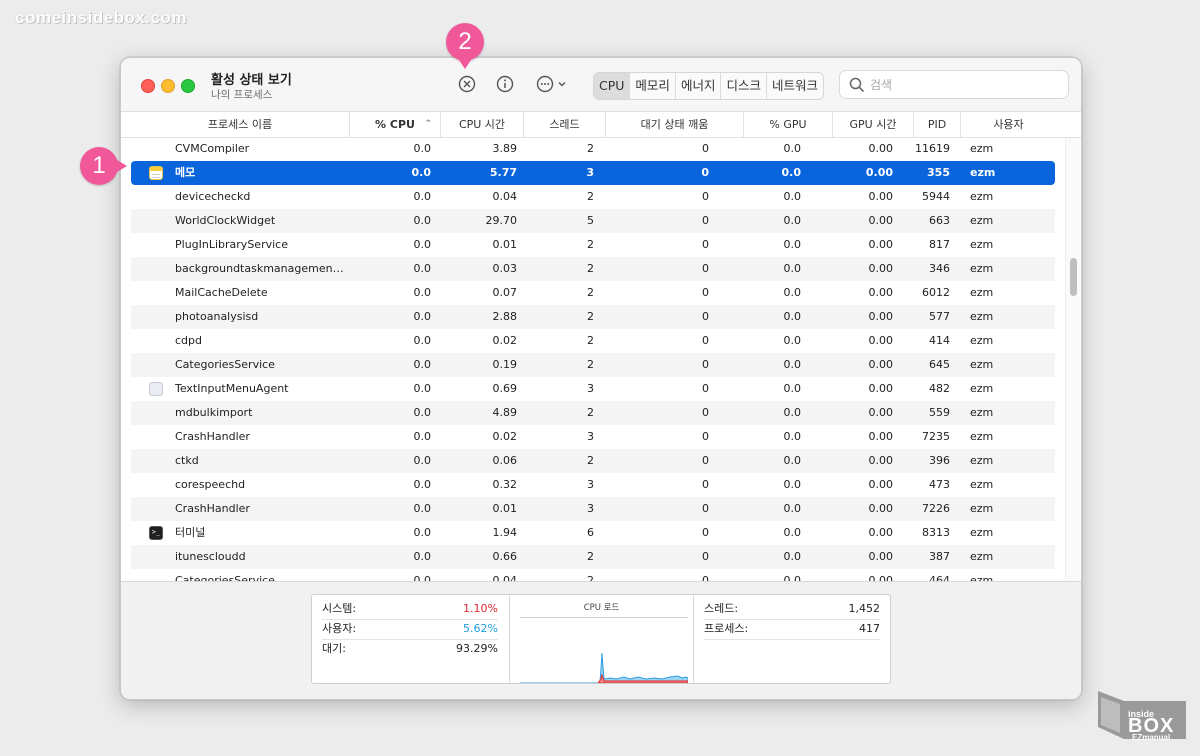  What do you see at coordinates (593, 317) in the screenshot?
I see `table-row: photoanalysisd 0.0 2.88 2 0 0.0 0.00 577 ezm` at bounding box center [593, 317].